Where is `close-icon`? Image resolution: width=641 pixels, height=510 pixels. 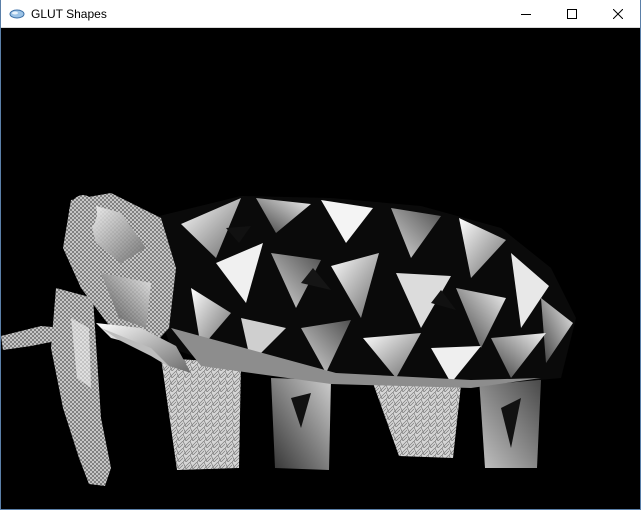
close-icon is located at coordinates (618, 14).